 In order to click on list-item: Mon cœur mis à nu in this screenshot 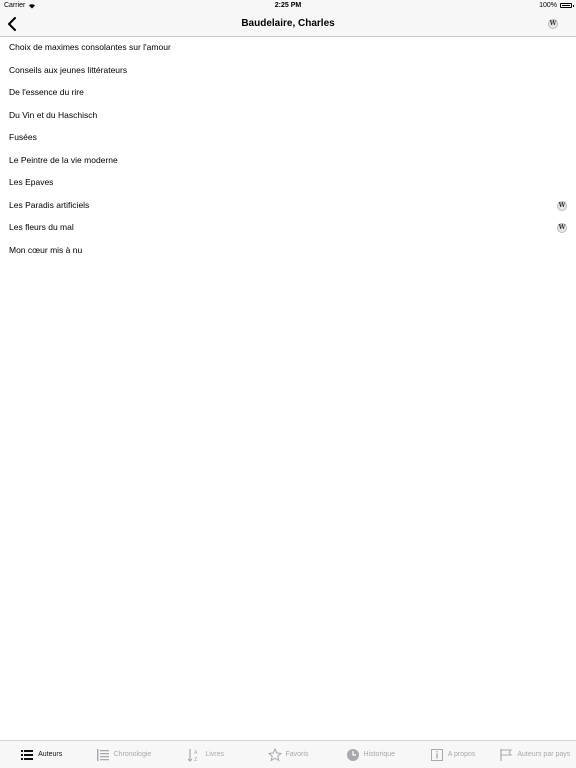, I will do `click(288, 251)`.